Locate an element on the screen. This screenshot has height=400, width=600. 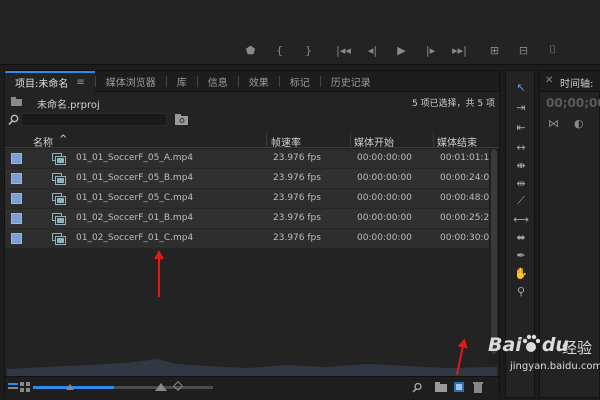
clip-media-end: 00:01:01:17 is located at coordinates (464, 158).